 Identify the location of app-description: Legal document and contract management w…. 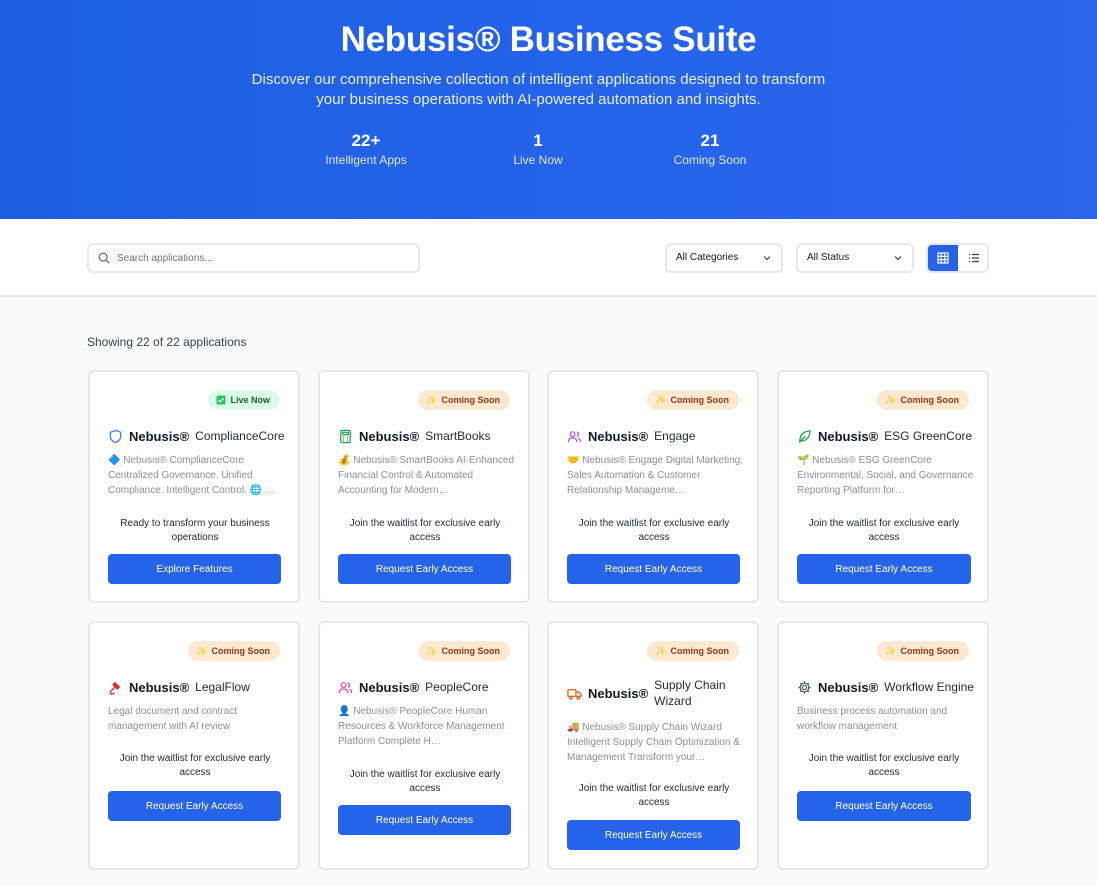
(172, 719).